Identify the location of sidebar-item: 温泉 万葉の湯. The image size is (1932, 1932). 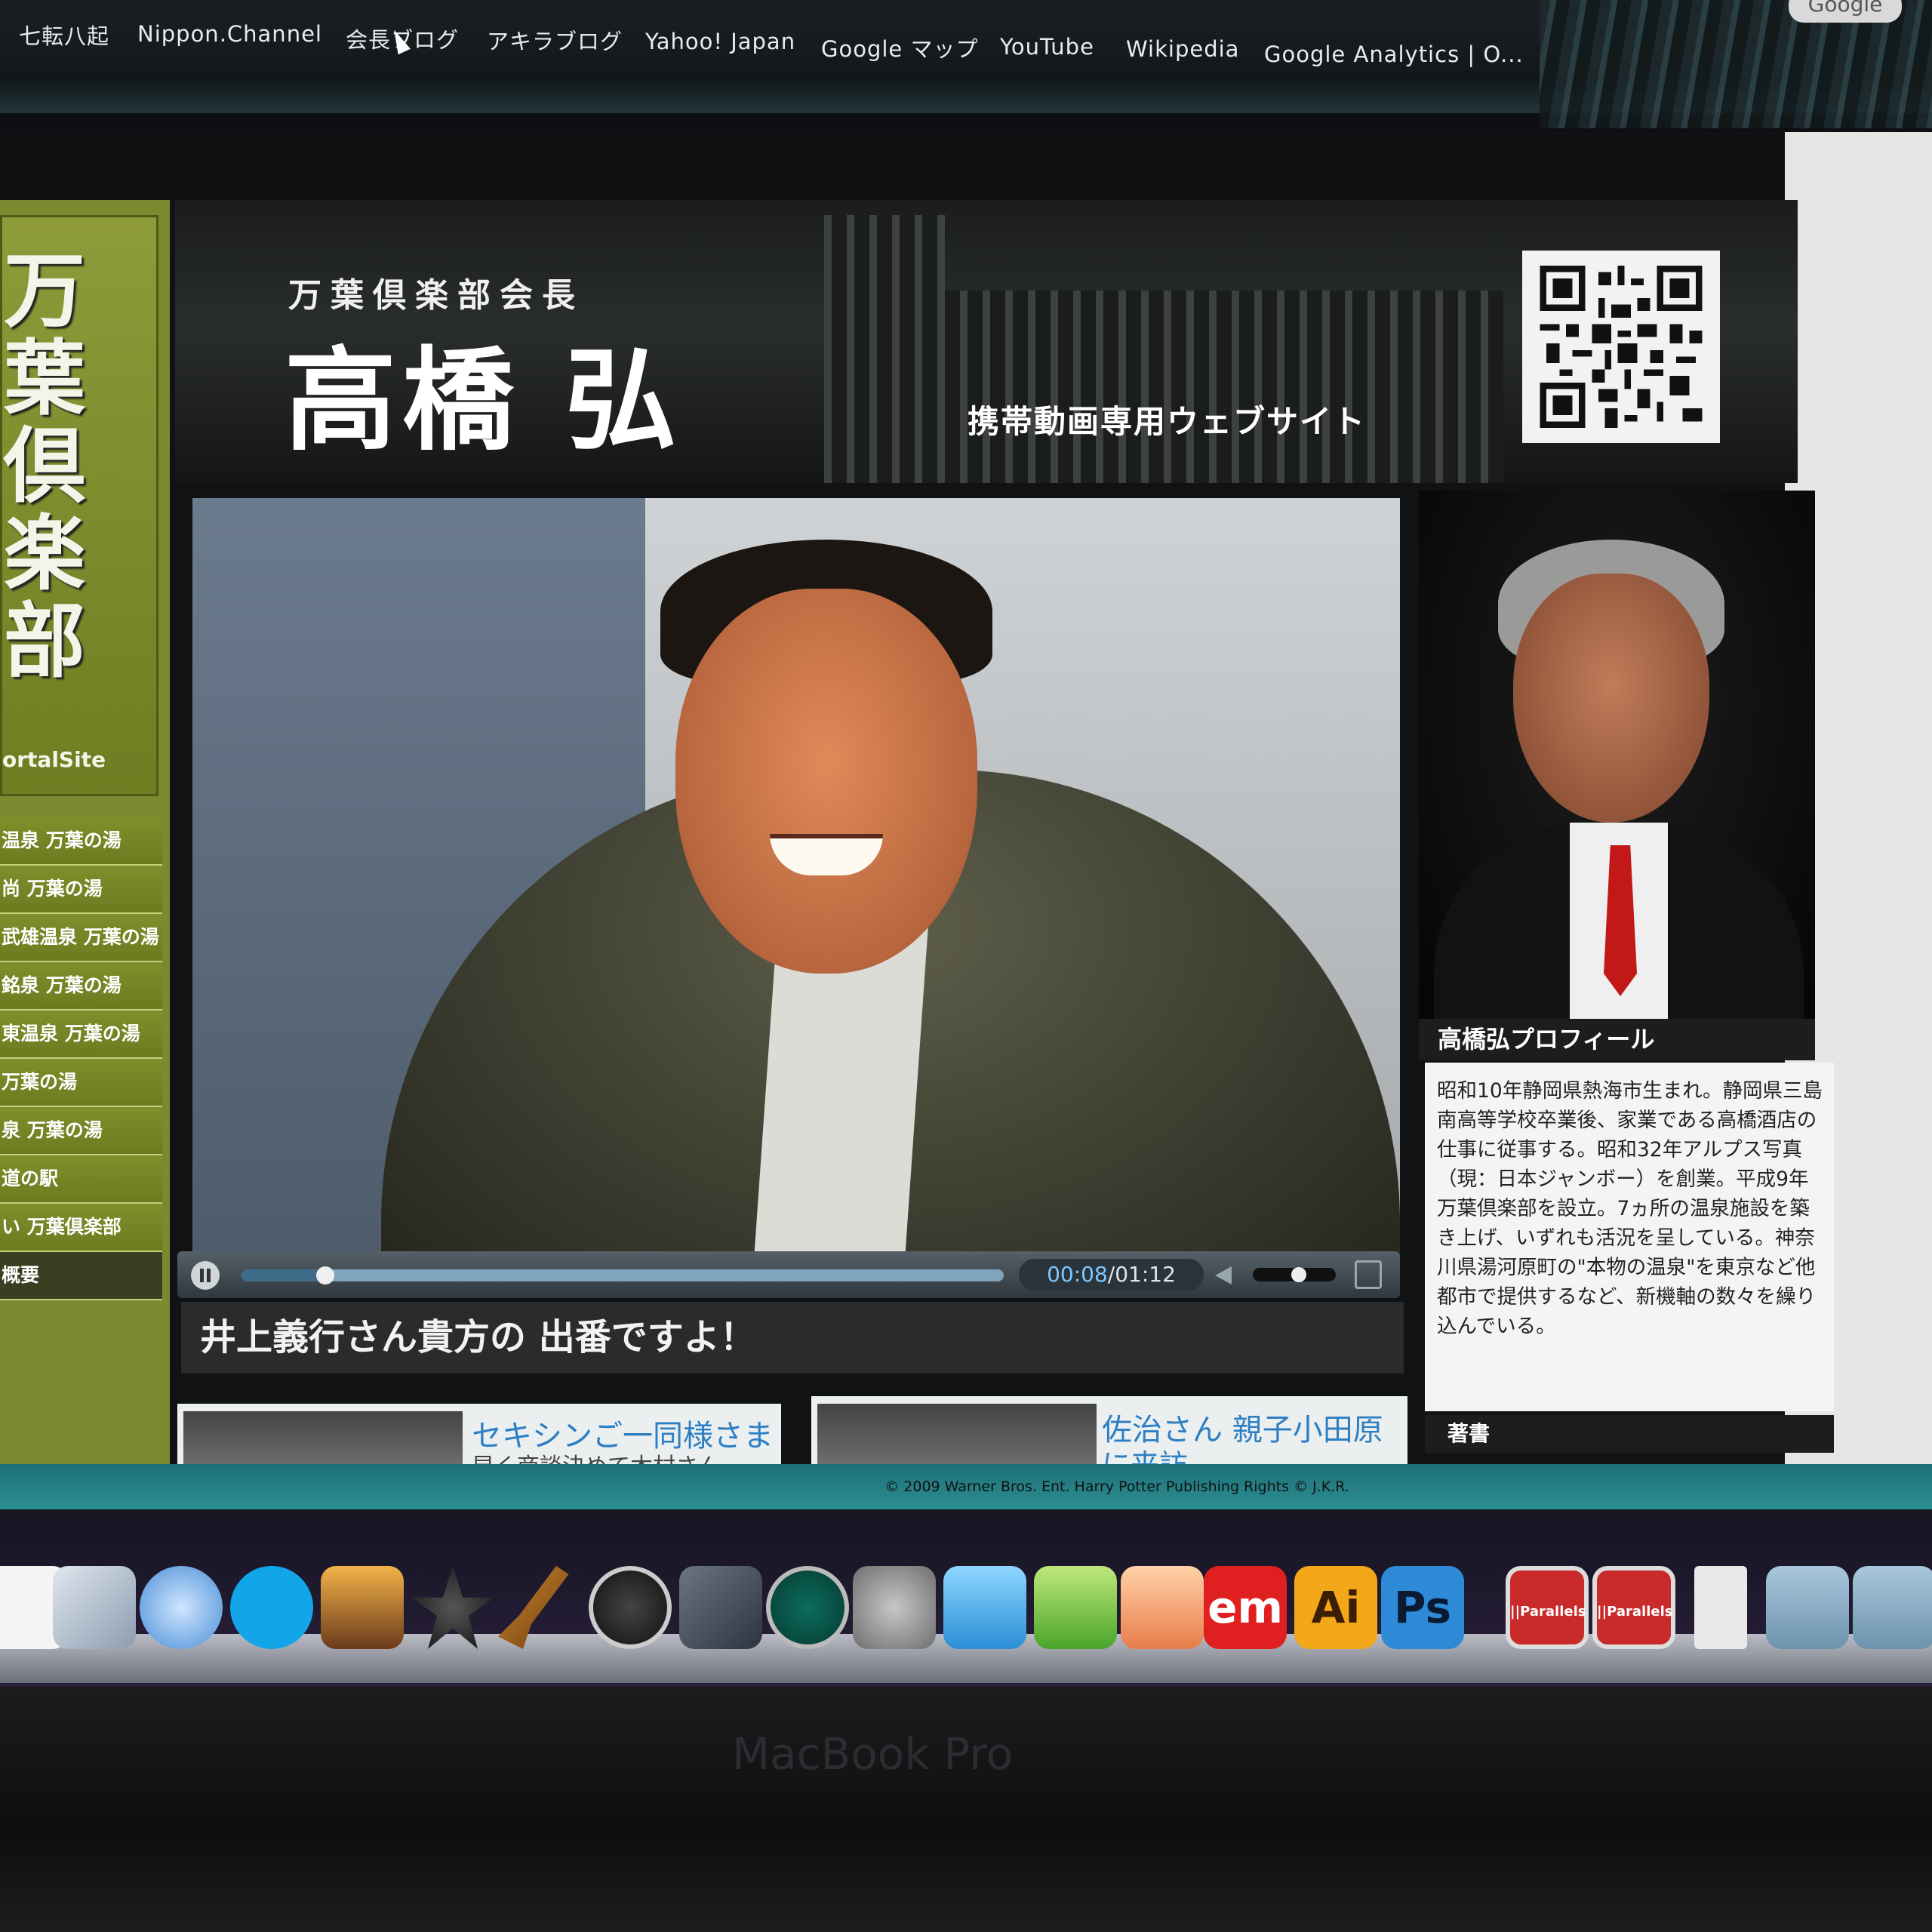
(81, 841).